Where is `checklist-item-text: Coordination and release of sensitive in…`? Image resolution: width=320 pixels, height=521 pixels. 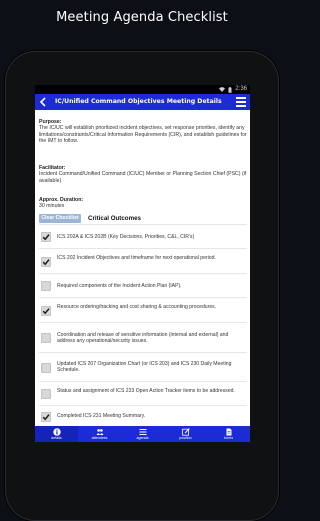
checklist-item-text: Coordination and release of sensitive in… is located at coordinates (143, 338).